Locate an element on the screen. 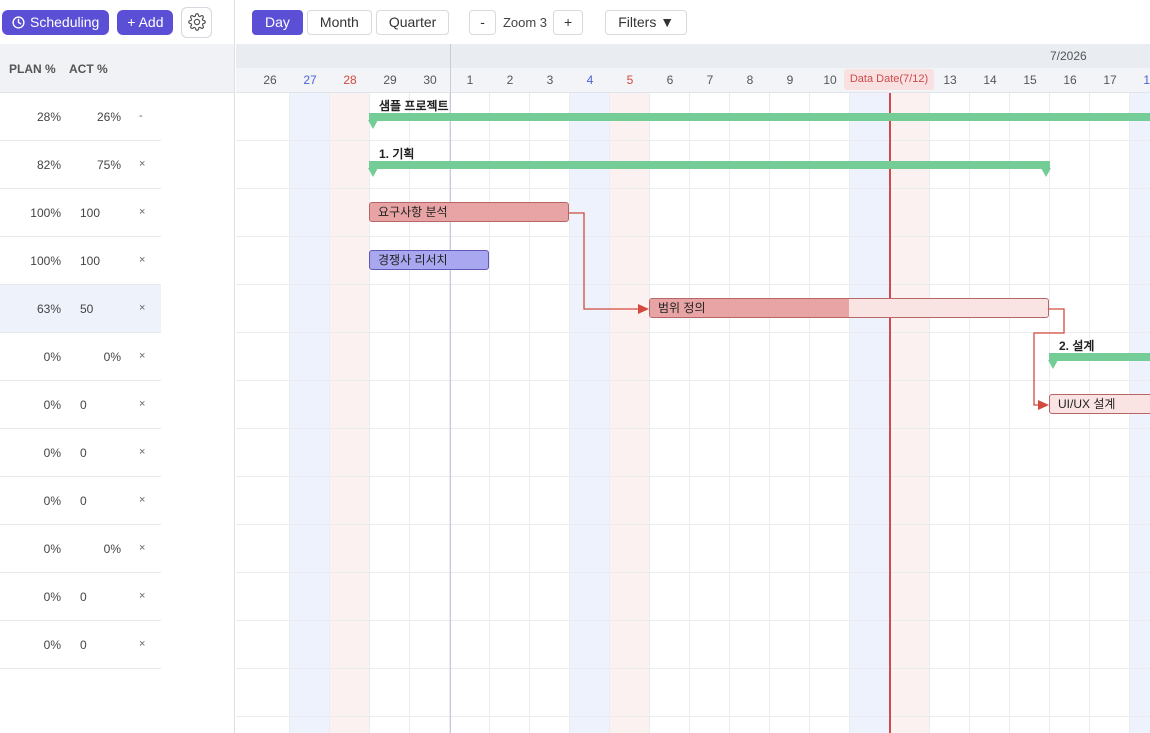 The width and height of the screenshot is (1150, 733). act-percent: 50 is located at coordinates (86, 309).